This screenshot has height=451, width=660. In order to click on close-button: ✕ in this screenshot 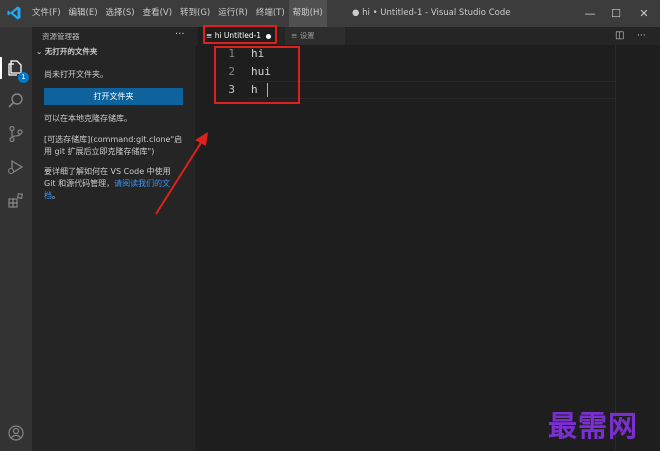, I will do `click(644, 13)`.